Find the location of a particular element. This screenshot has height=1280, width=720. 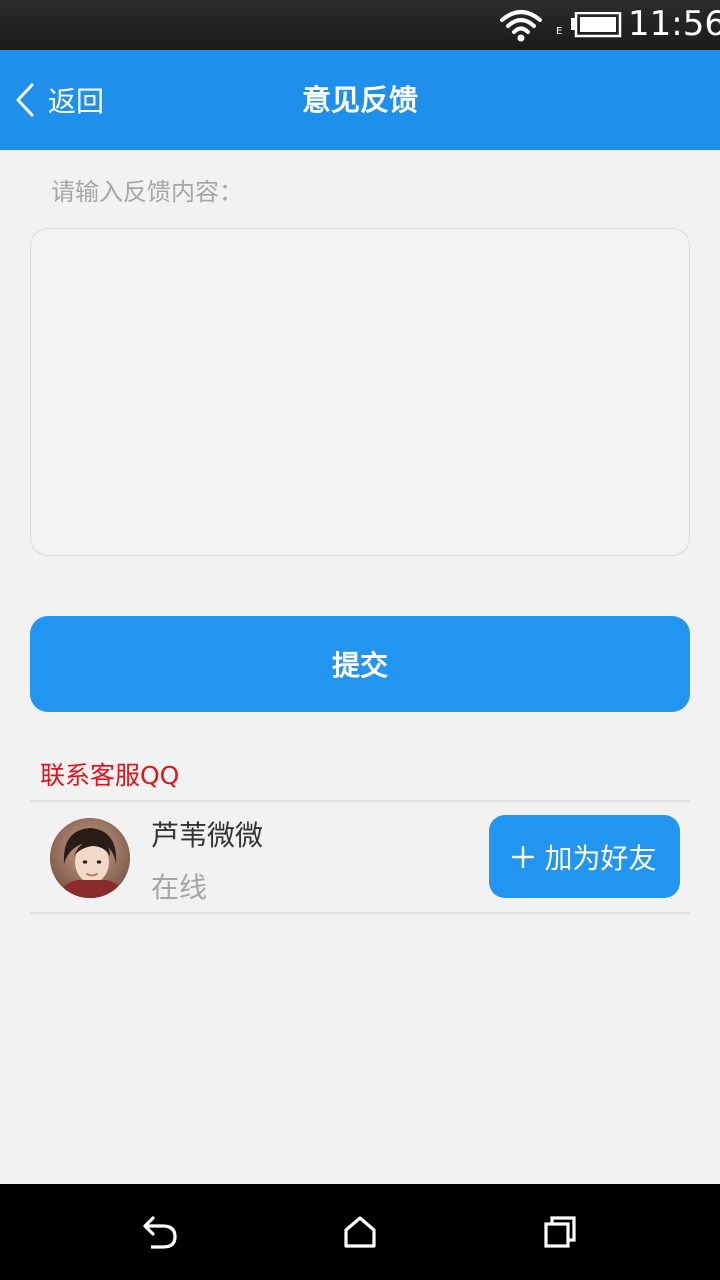

back-button: 返回 is located at coordinates (79, 100).